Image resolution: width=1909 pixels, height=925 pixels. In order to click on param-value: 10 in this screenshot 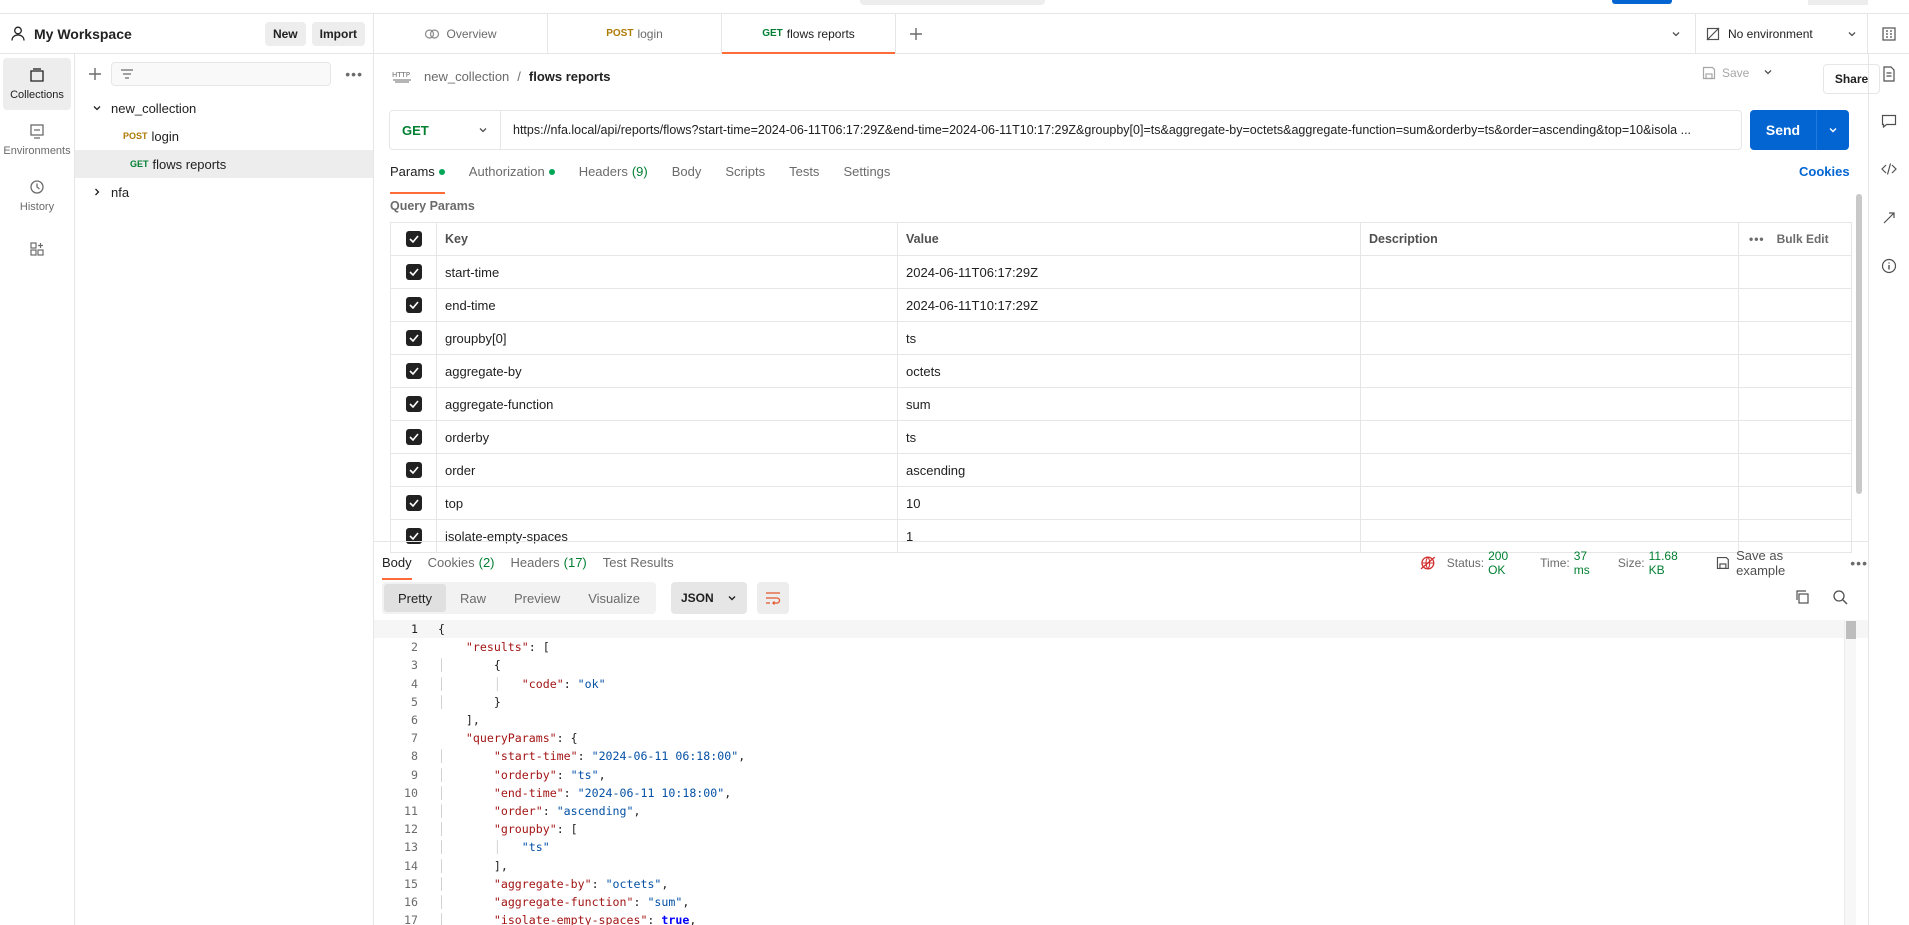, I will do `click(1129, 503)`.